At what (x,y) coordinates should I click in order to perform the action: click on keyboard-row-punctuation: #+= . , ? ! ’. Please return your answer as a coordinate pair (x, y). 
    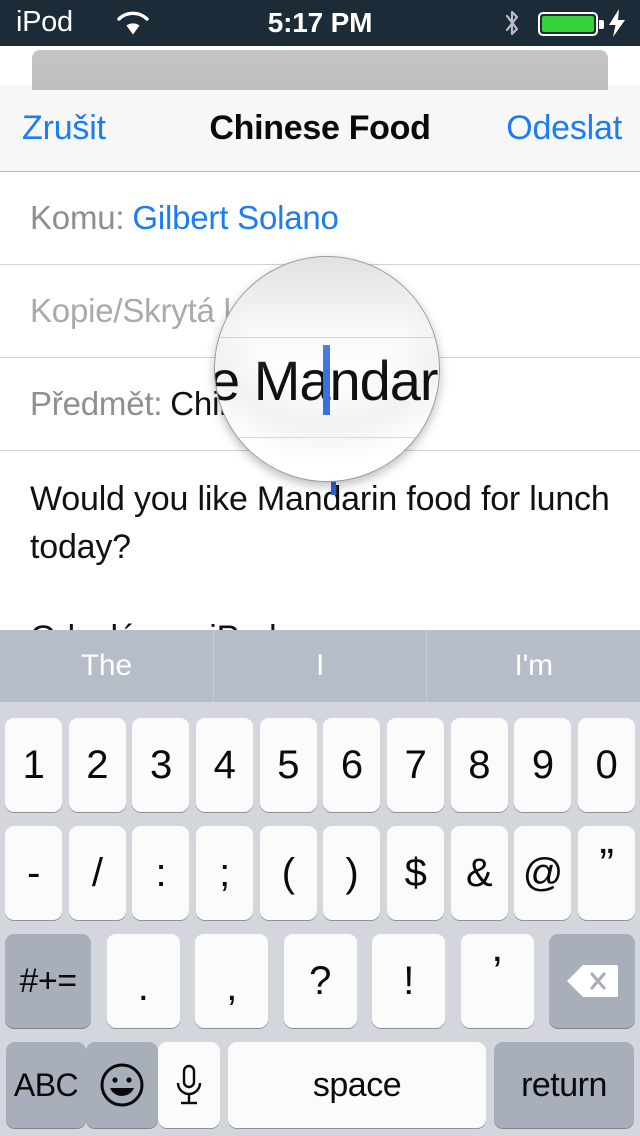
    Looking at the image, I should click on (320, 981).